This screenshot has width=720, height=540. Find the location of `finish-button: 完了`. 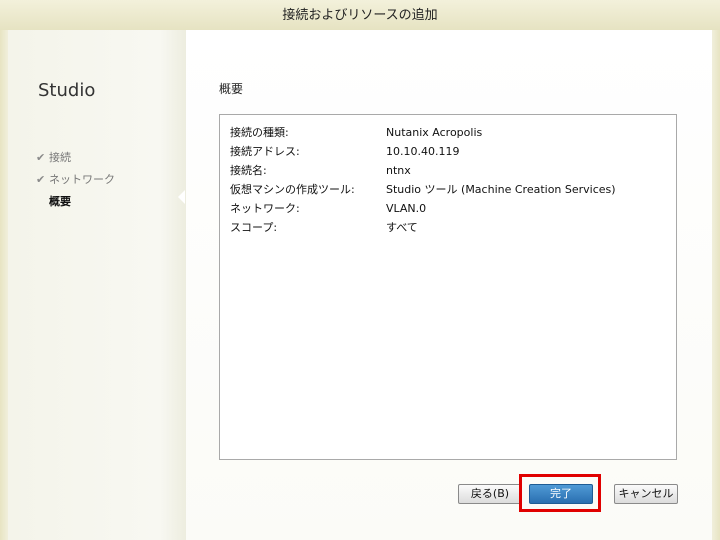

finish-button: 完了 is located at coordinates (561, 494).